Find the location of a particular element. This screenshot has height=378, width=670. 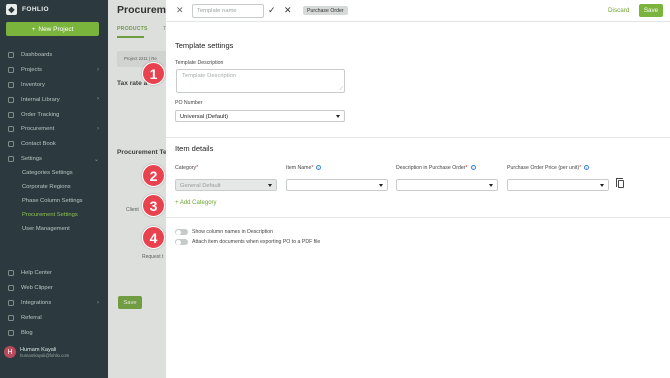

template-description-placeholder: Template Description is located at coordinates (209, 76).